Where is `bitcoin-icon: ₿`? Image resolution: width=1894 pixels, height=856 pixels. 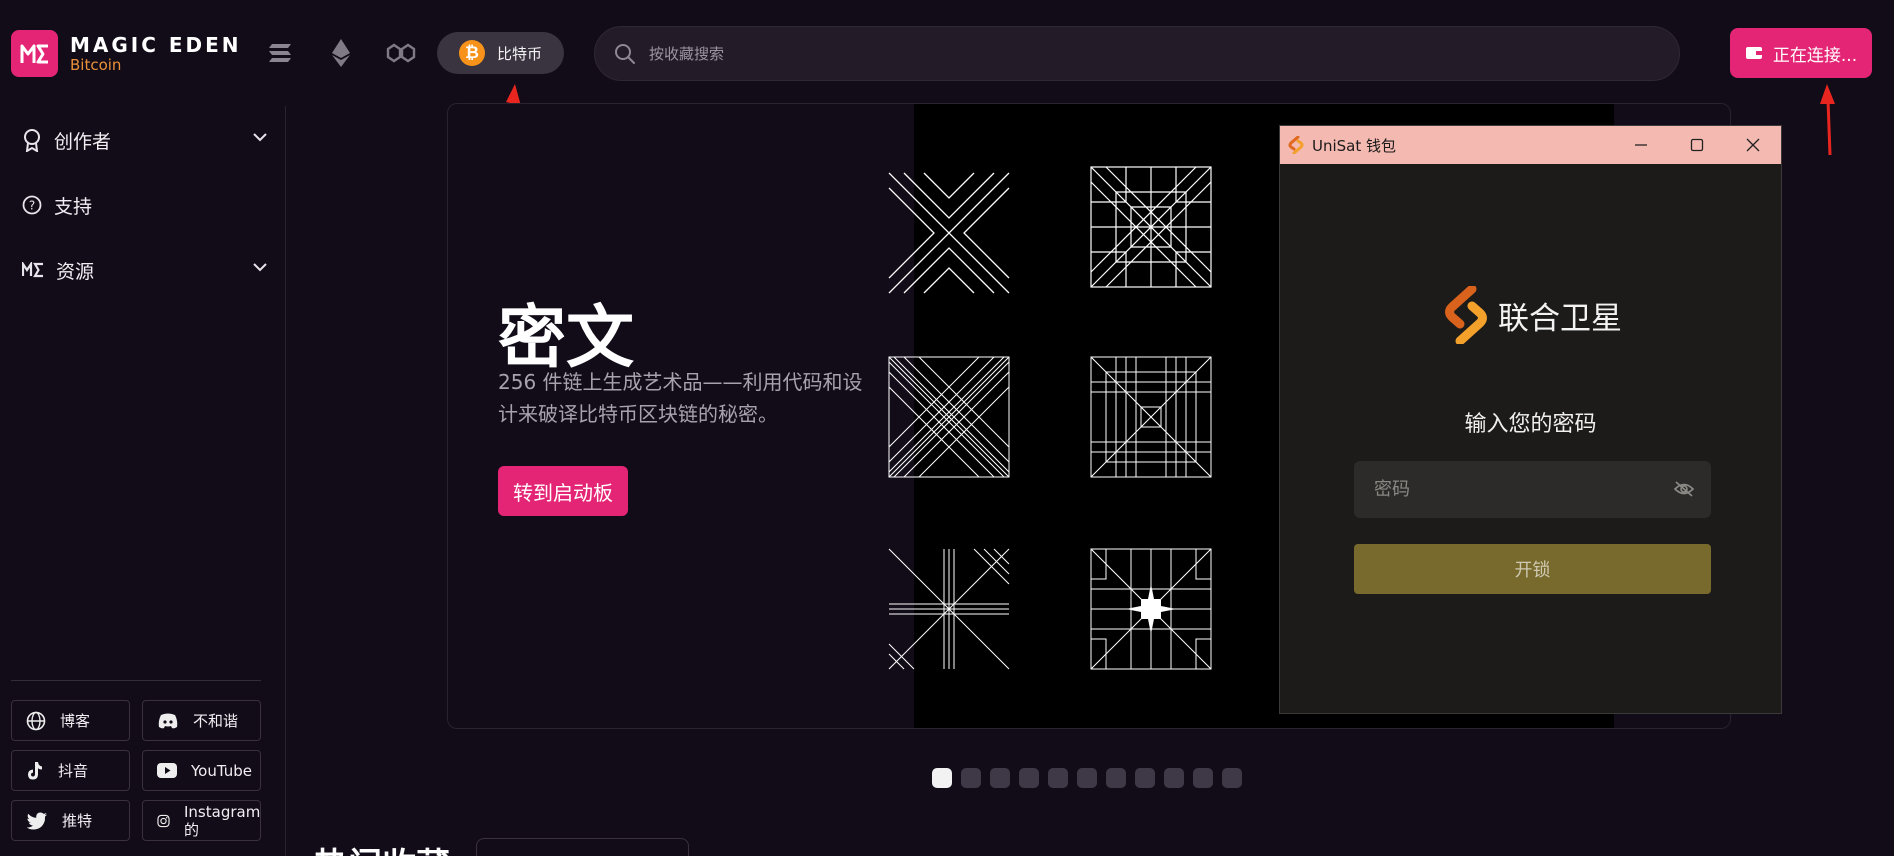
bitcoin-icon: ₿ is located at coordinates (472, 53).